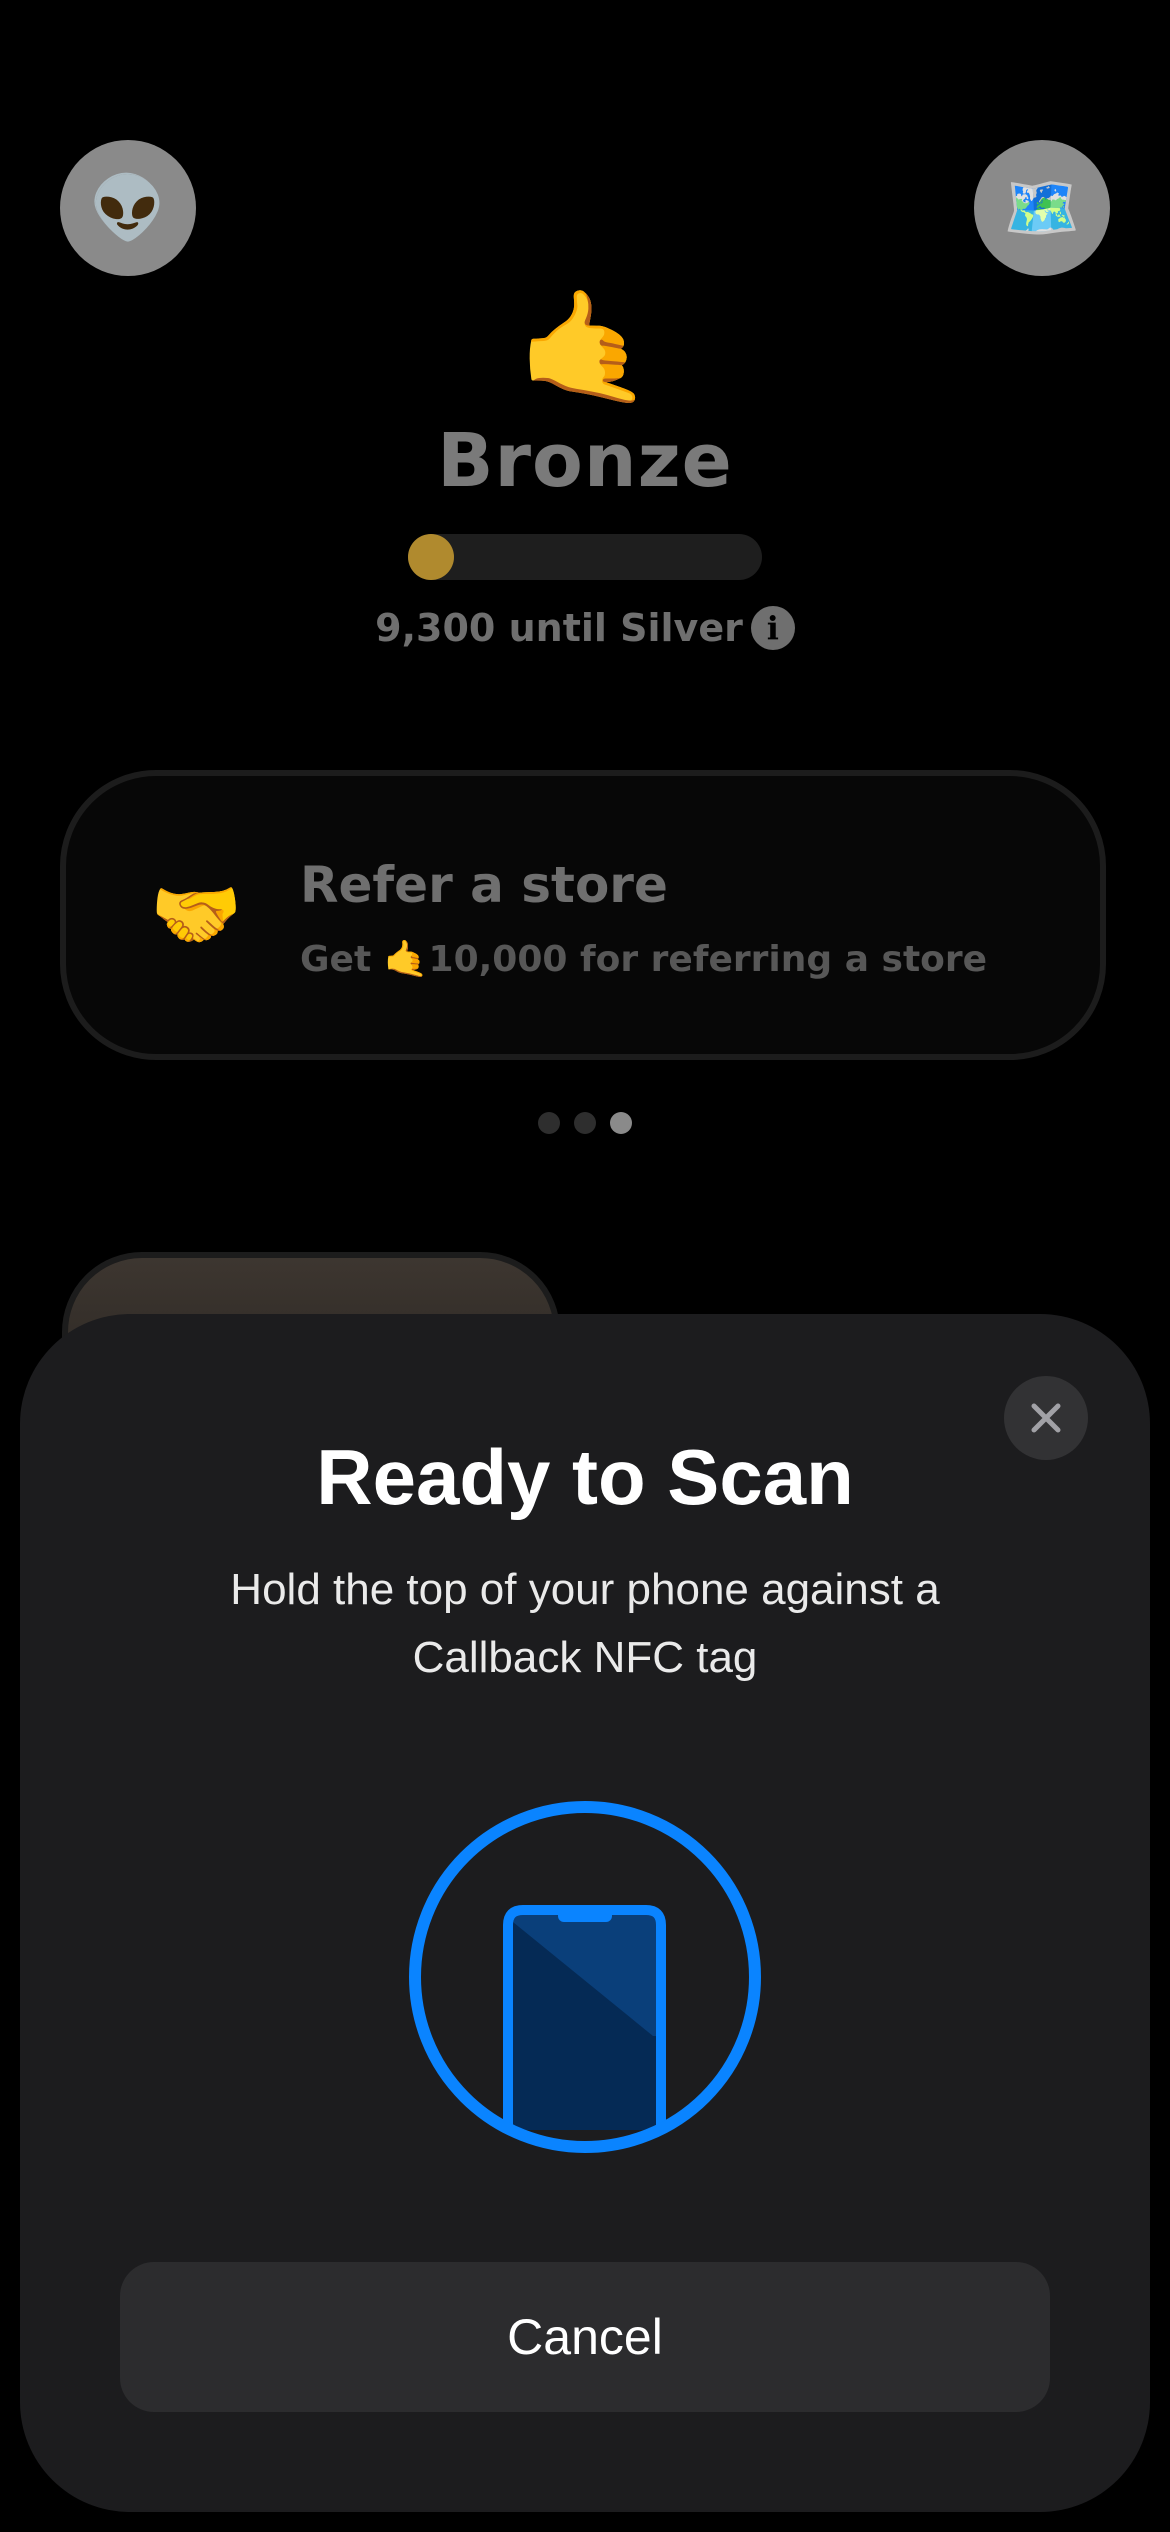 This screenshot has height=2532, width=1170. Describe the element at coordinates (585, 347) in the screenshot. I see `tier-emoji-icon: 🤙` at that location.